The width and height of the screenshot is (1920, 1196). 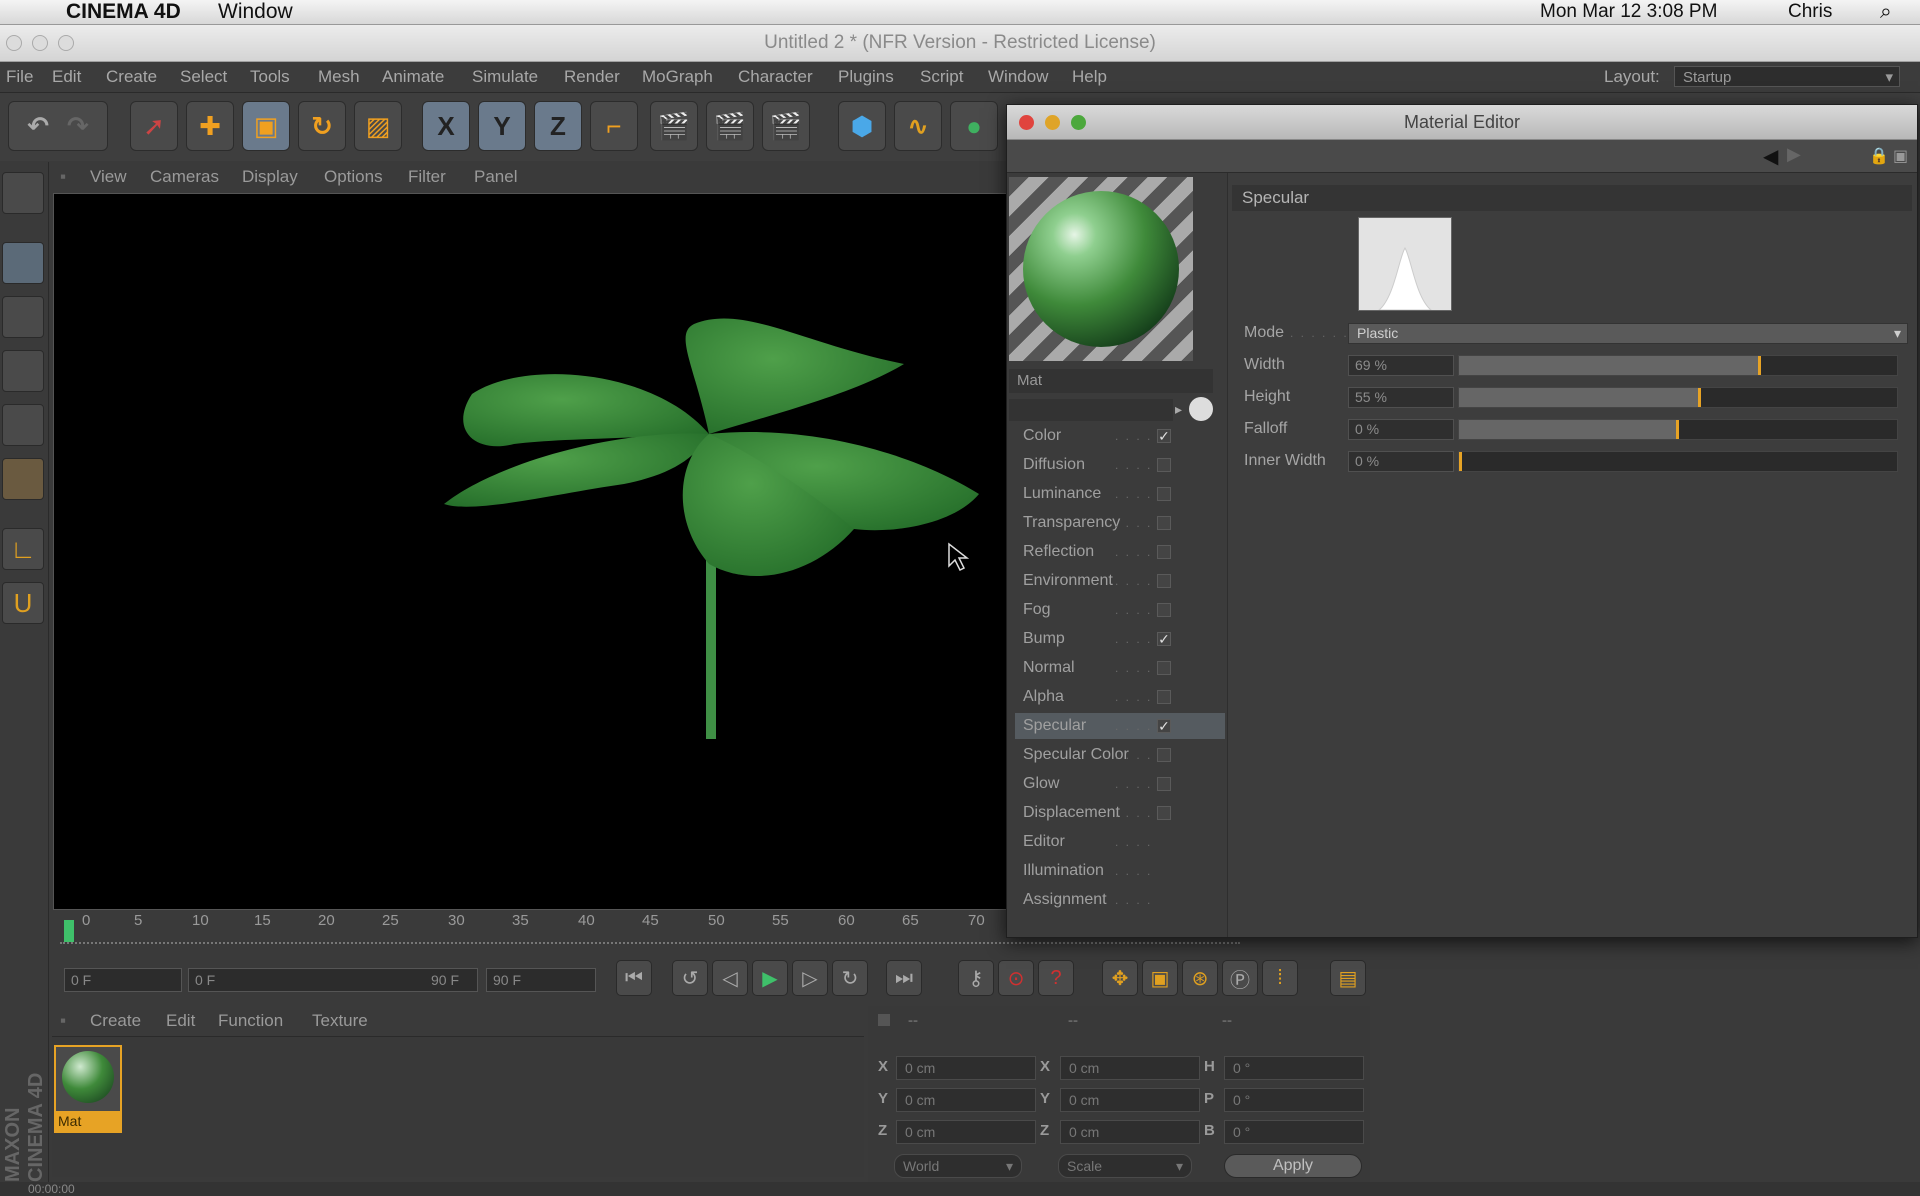 What do you see at coordinates (505, 77) in the screenshot?
I see `menu-simulate: Simulate` at bounding box center [505, 77].